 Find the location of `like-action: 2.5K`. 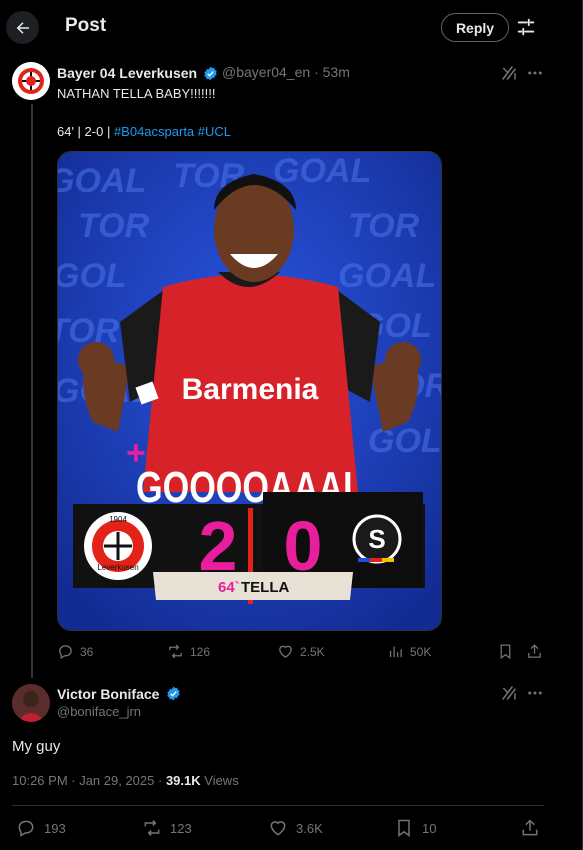

like-action: 2.5K is located at coordinates (301, 651).